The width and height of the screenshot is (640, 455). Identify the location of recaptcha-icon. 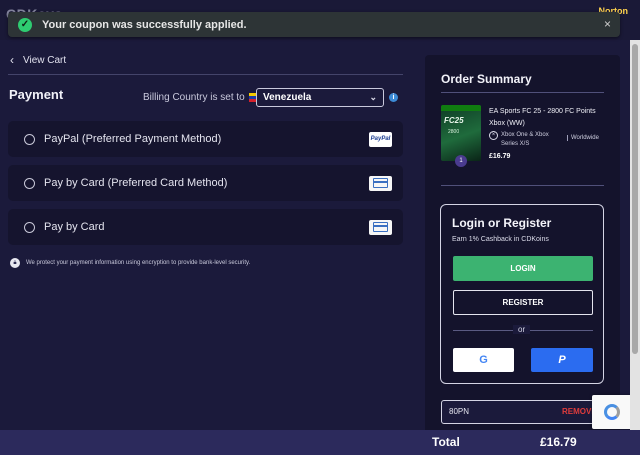
(612, 412).